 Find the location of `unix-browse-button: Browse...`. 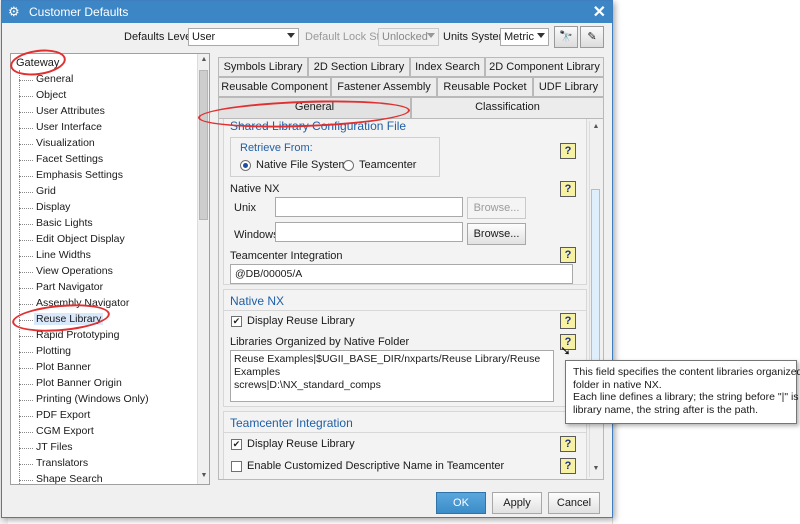

unix-browse-button: Browse... is located at coordinates (496, 208).